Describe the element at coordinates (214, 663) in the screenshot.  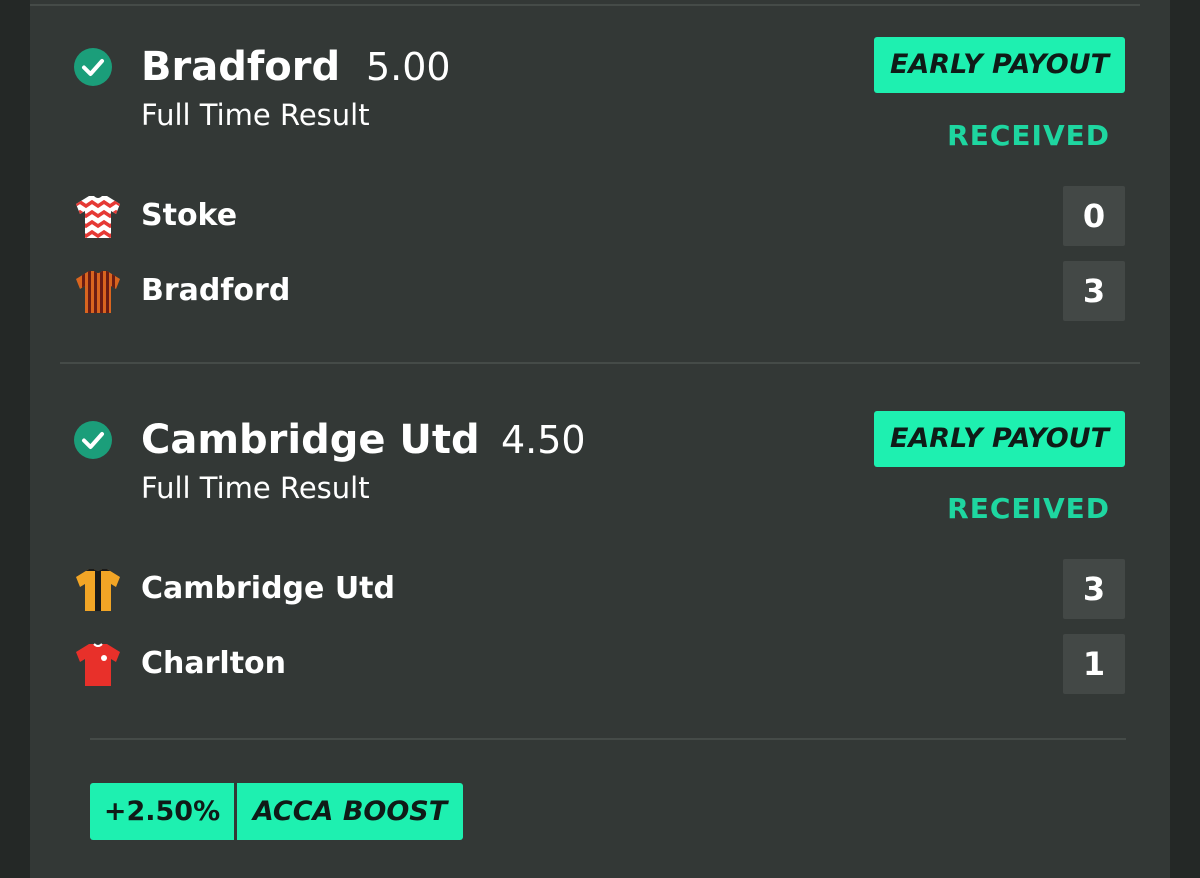
I see `team-name: Charlton` at that location.